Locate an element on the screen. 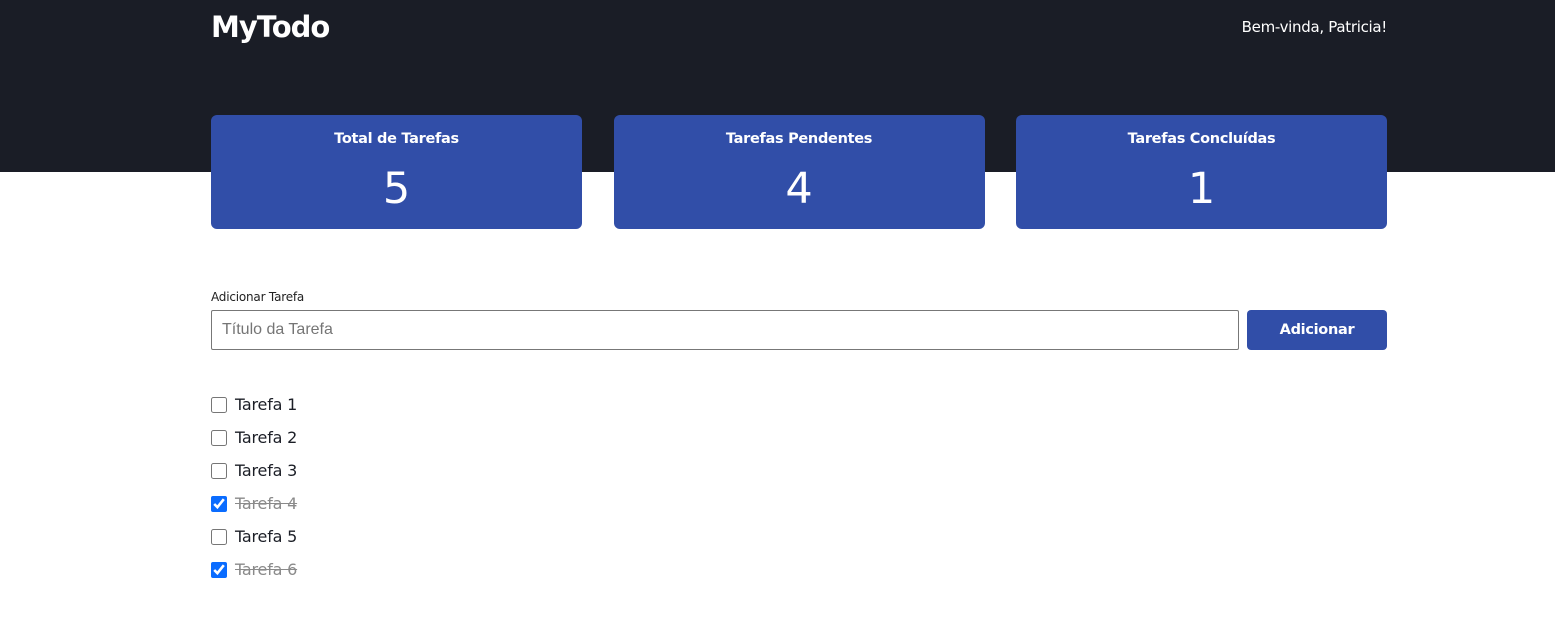  task-label: Tarefa 2 is located at coordinates (266, 437).